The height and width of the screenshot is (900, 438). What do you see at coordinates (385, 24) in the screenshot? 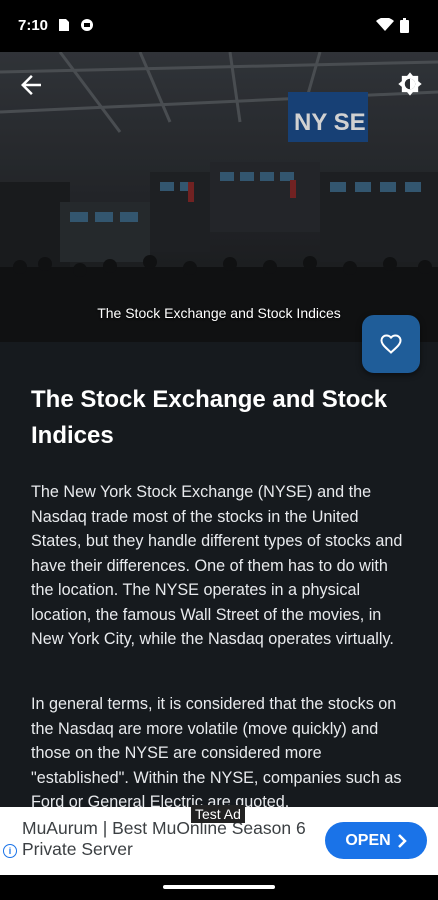
I see `wifi-icon` at bounding box center [385, 24].